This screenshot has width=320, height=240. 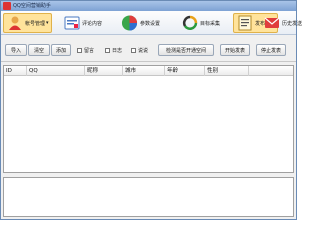 I want to click on toolbar-comment-label: 评论内容, so click(x=92, y=23).